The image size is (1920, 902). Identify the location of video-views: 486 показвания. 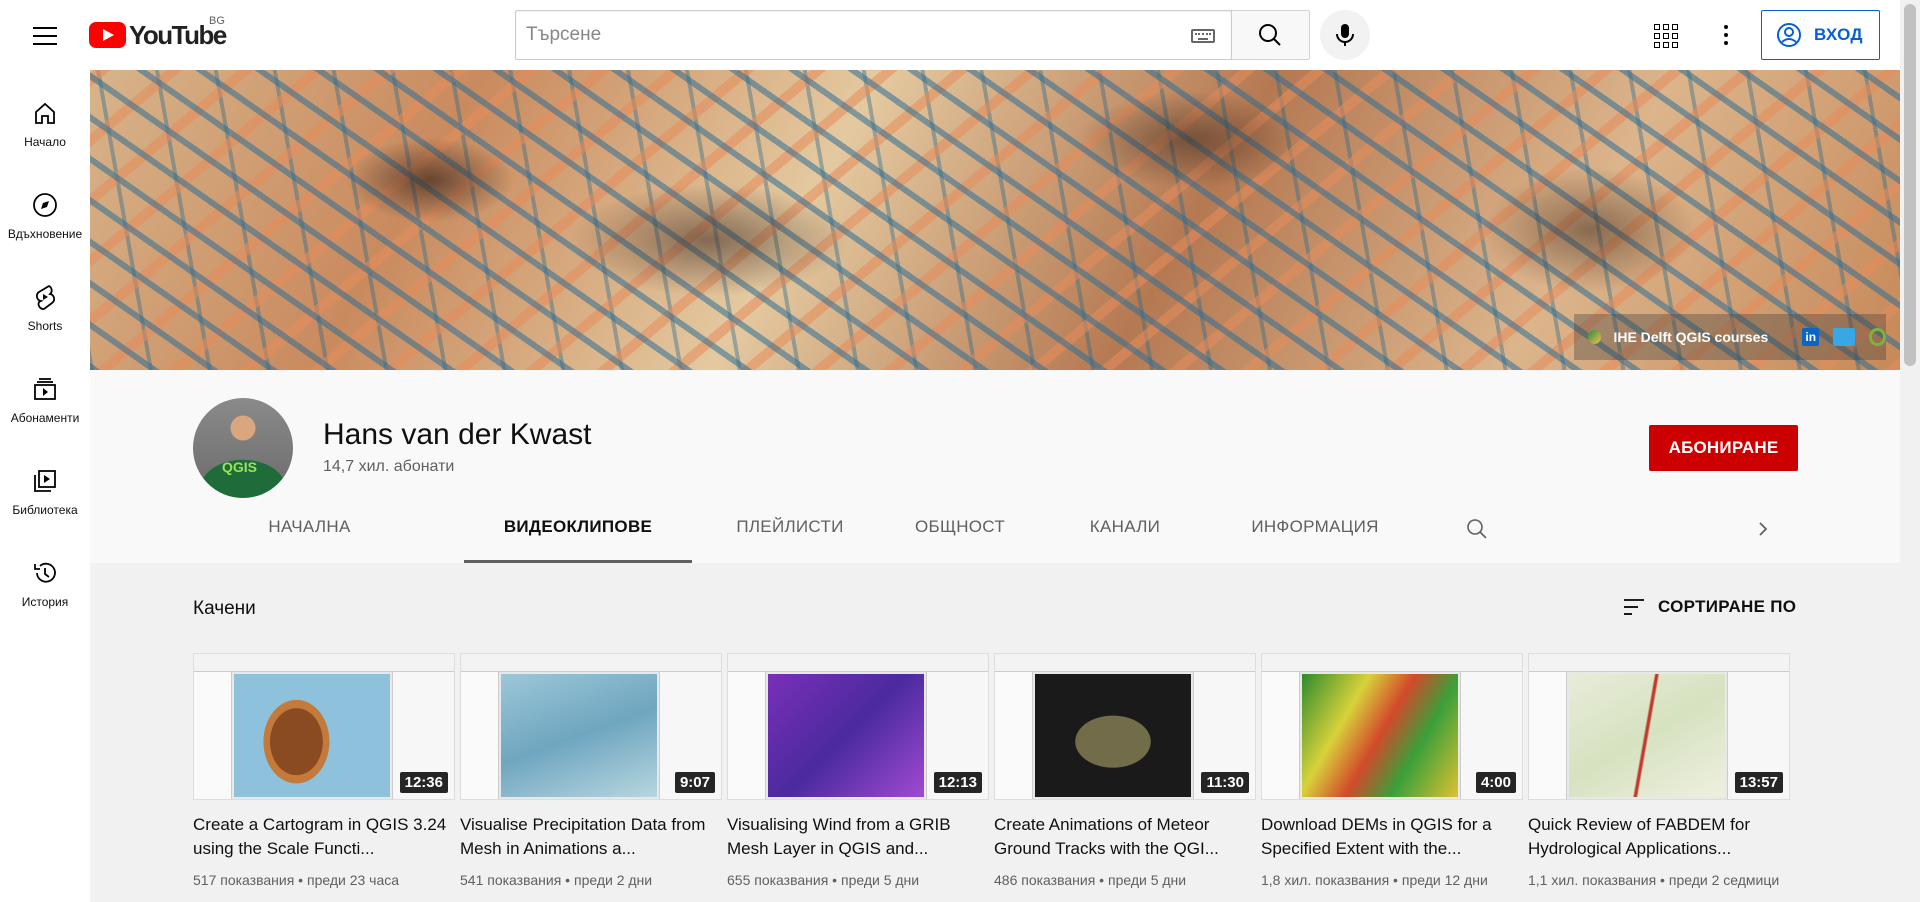
(1045, 880).